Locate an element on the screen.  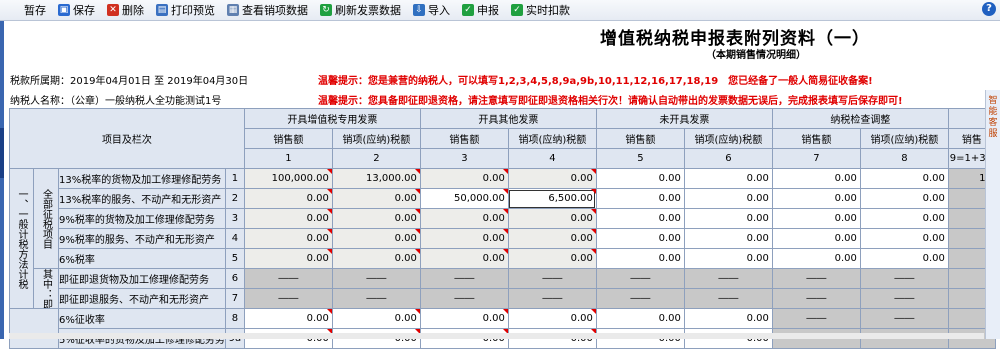
delete-label: 删除 is located at coordinates (133, 10).